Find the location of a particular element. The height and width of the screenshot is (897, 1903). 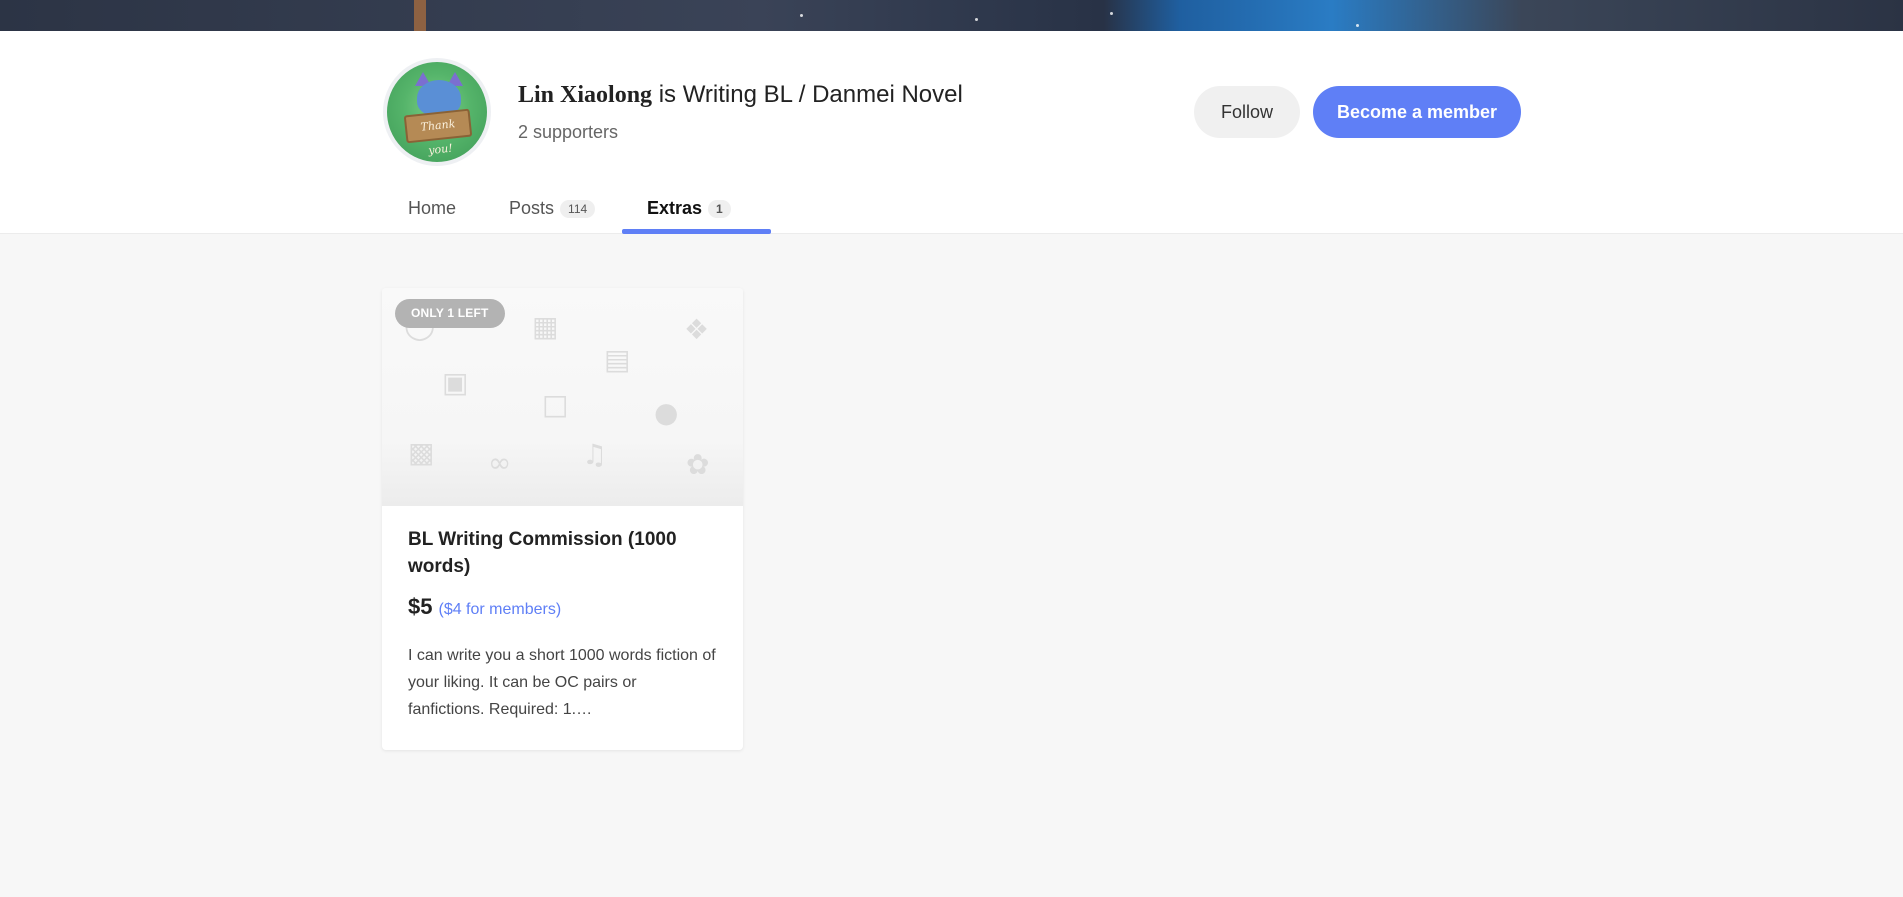

tab-extras: Extras 1 is located at coordinates (696, 212).